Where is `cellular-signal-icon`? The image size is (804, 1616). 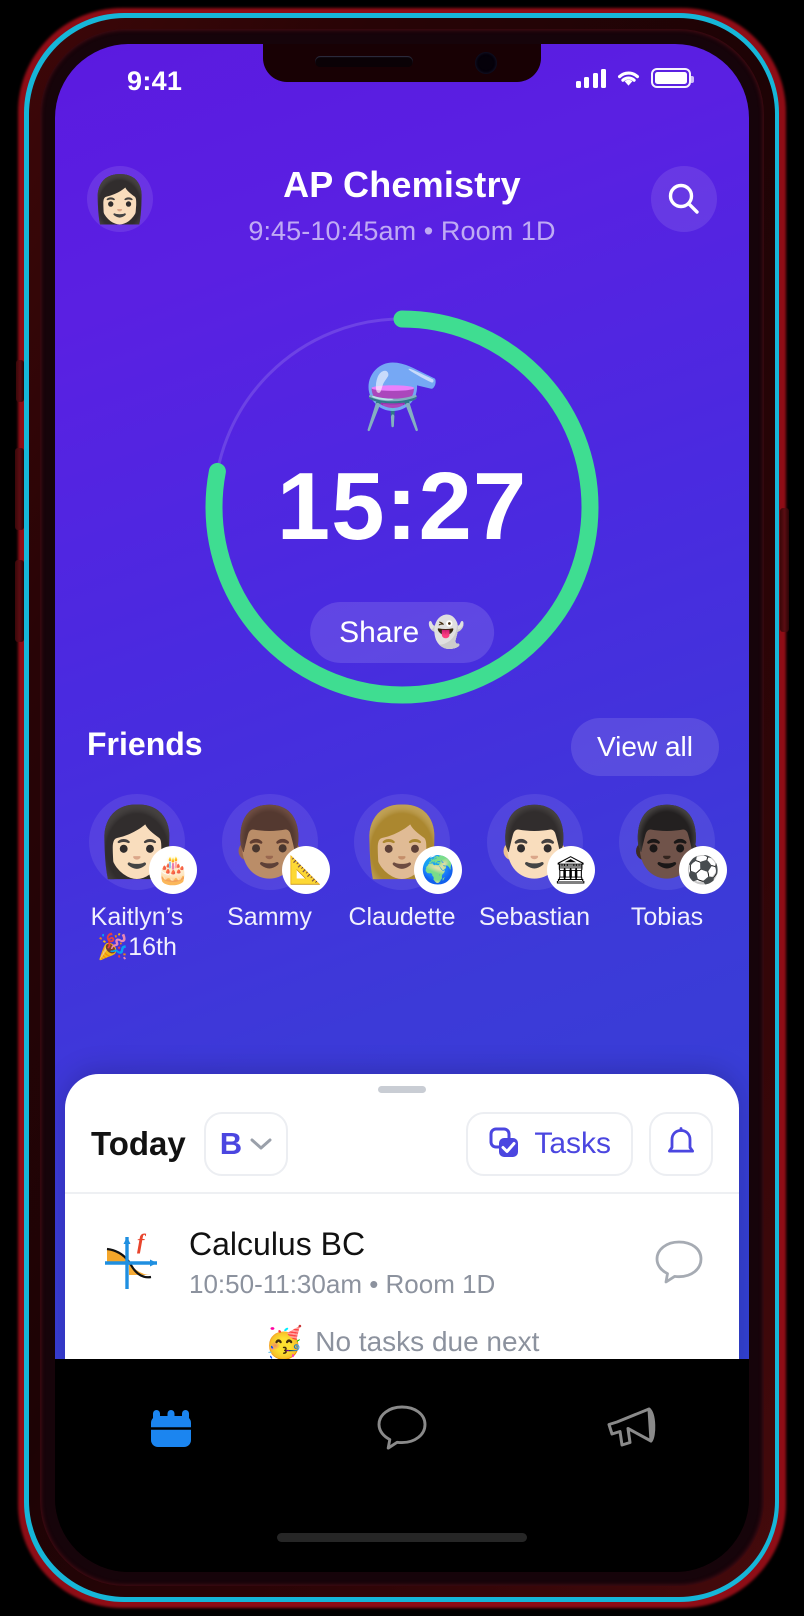 cellular-signal-icon is located at coordinates (590, 78).